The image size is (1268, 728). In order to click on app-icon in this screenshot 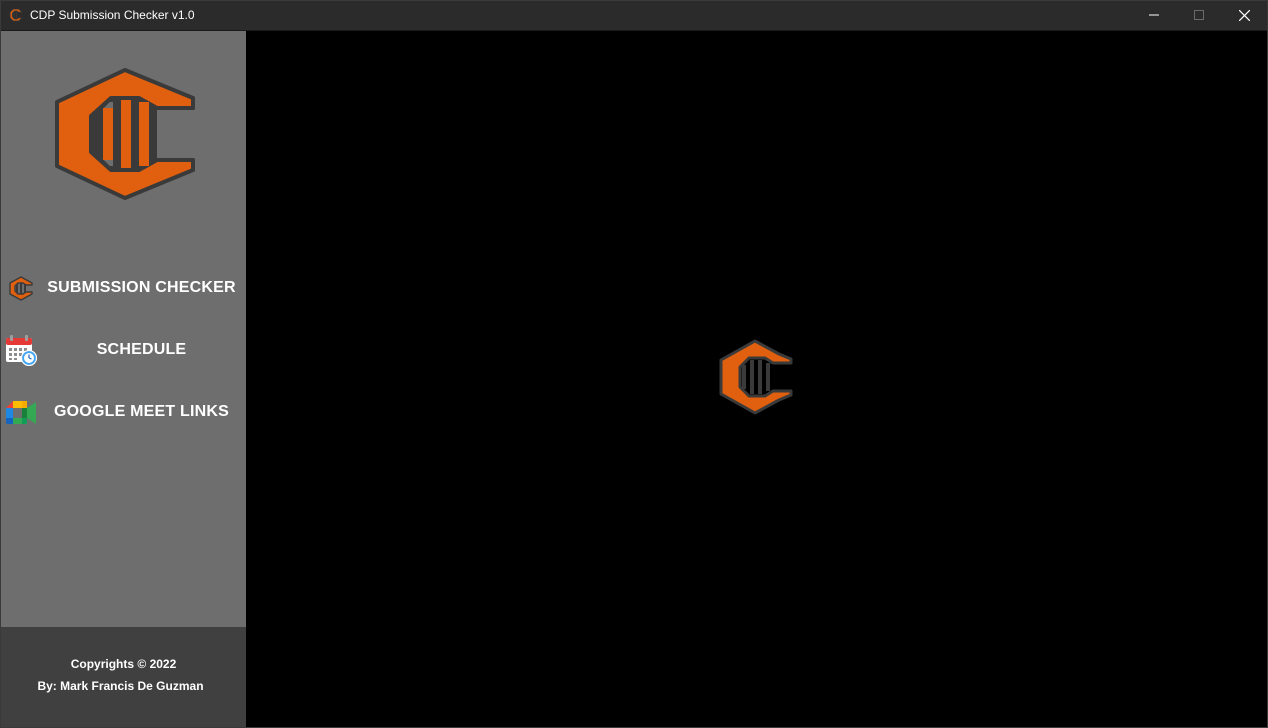, I will do `click(16, 15)`.